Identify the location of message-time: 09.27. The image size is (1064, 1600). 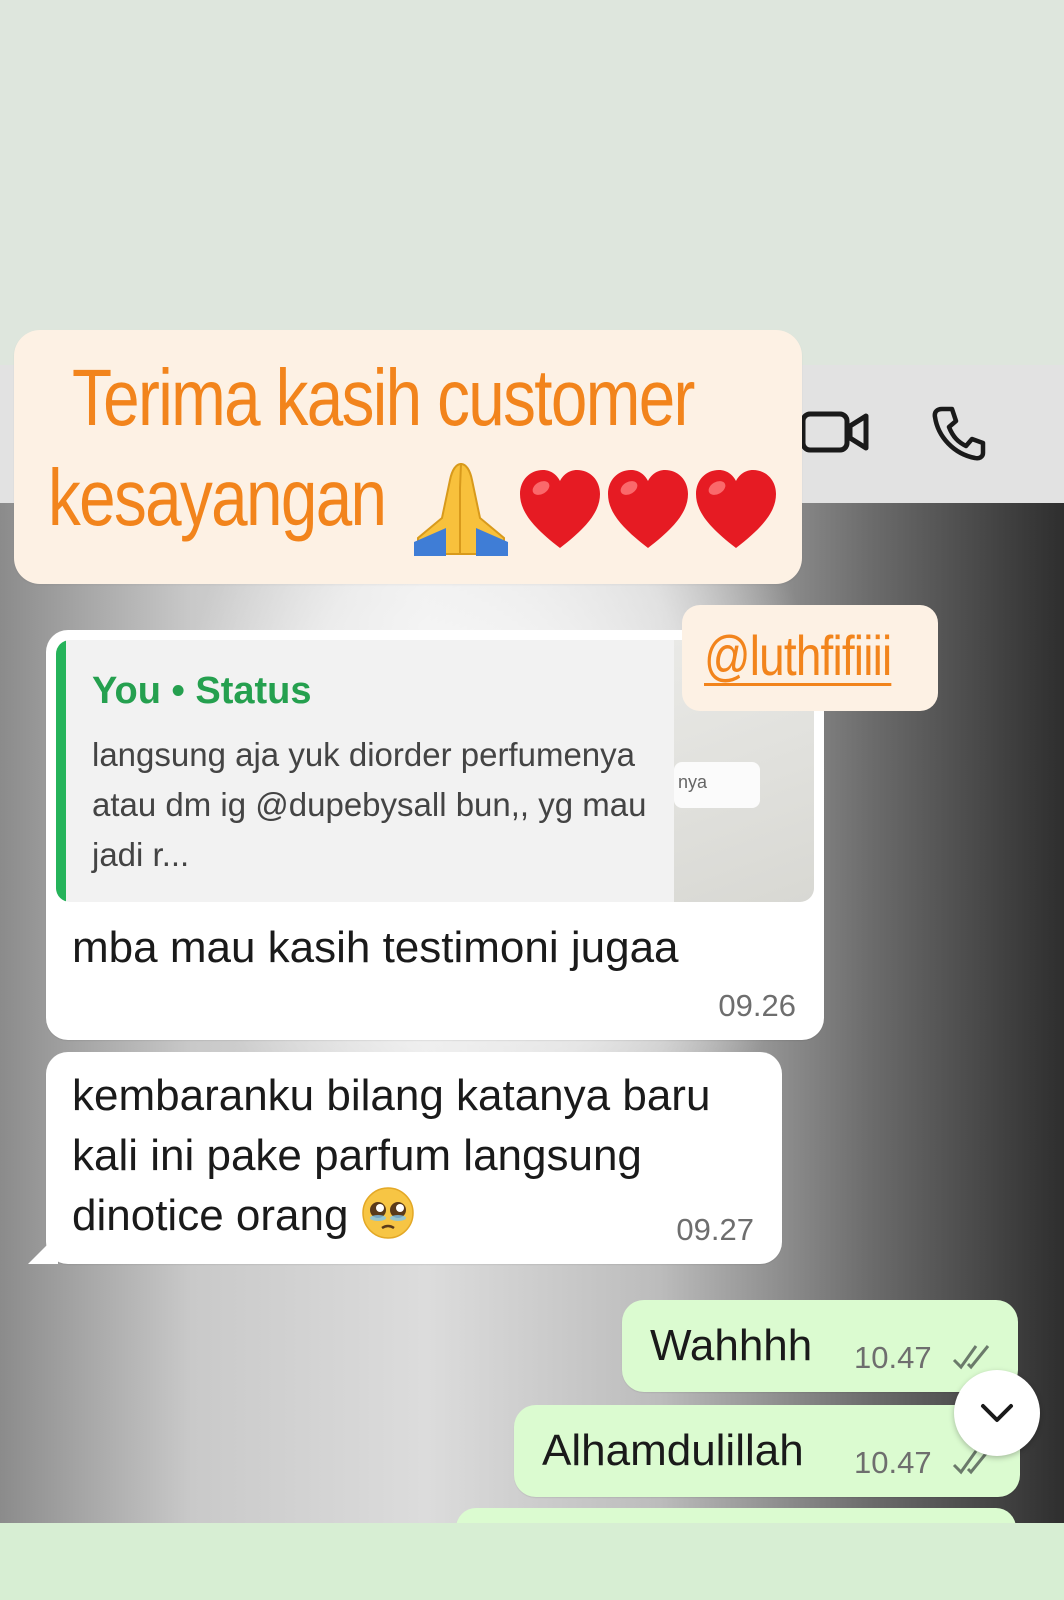
(715, 1229).